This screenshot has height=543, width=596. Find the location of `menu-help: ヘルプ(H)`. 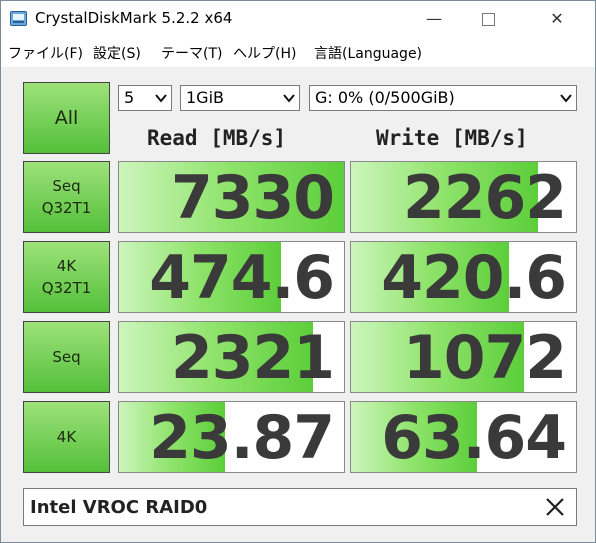

menu-help: ヘルプ(H) is located at coordinates (264, 53).